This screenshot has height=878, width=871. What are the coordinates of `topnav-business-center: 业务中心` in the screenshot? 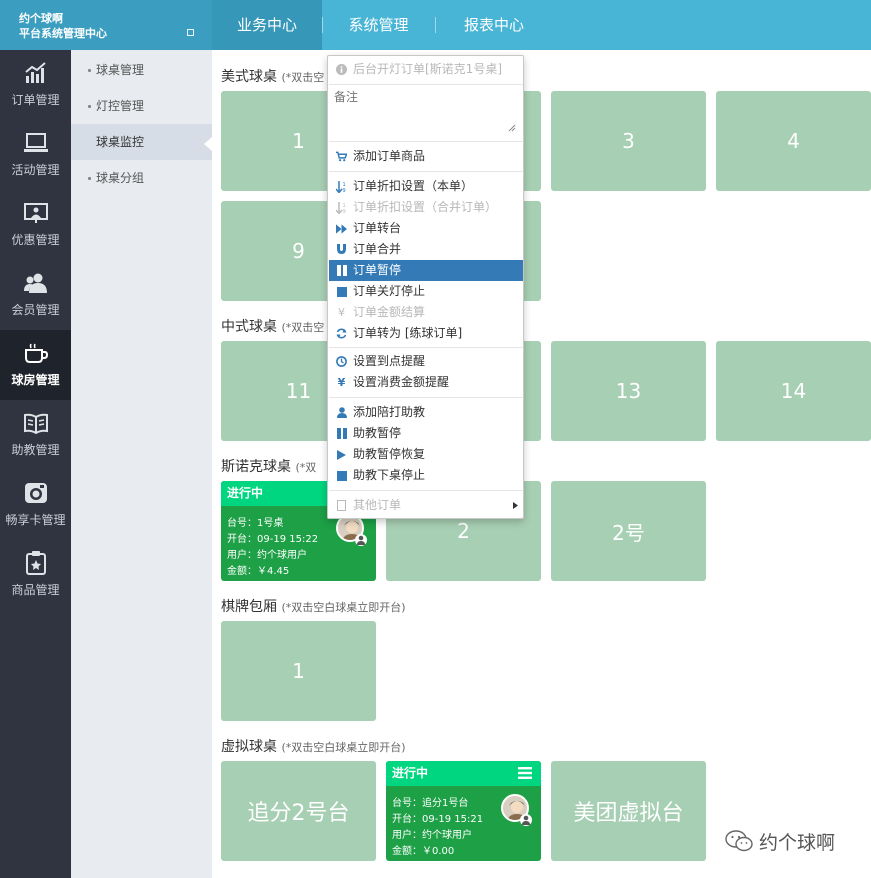 It's located at (267, 25).